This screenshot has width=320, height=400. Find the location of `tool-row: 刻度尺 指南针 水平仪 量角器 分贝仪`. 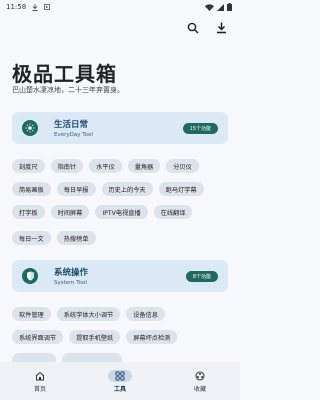

tool-row: 刻度尺 指南针 水平仪 量角器 分贝仪 is located at coordinates (105, 166).